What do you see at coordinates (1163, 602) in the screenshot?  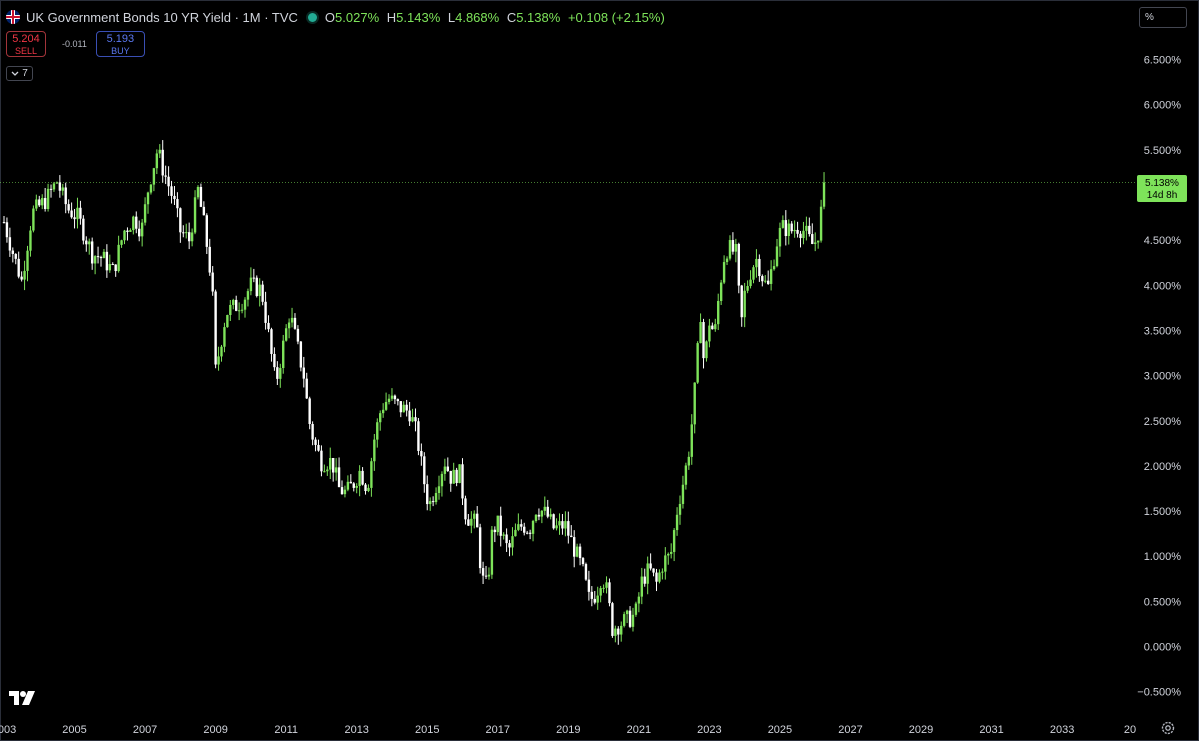 I see `y-tick-label: 0.500%` at bounding box center [1163, 602].